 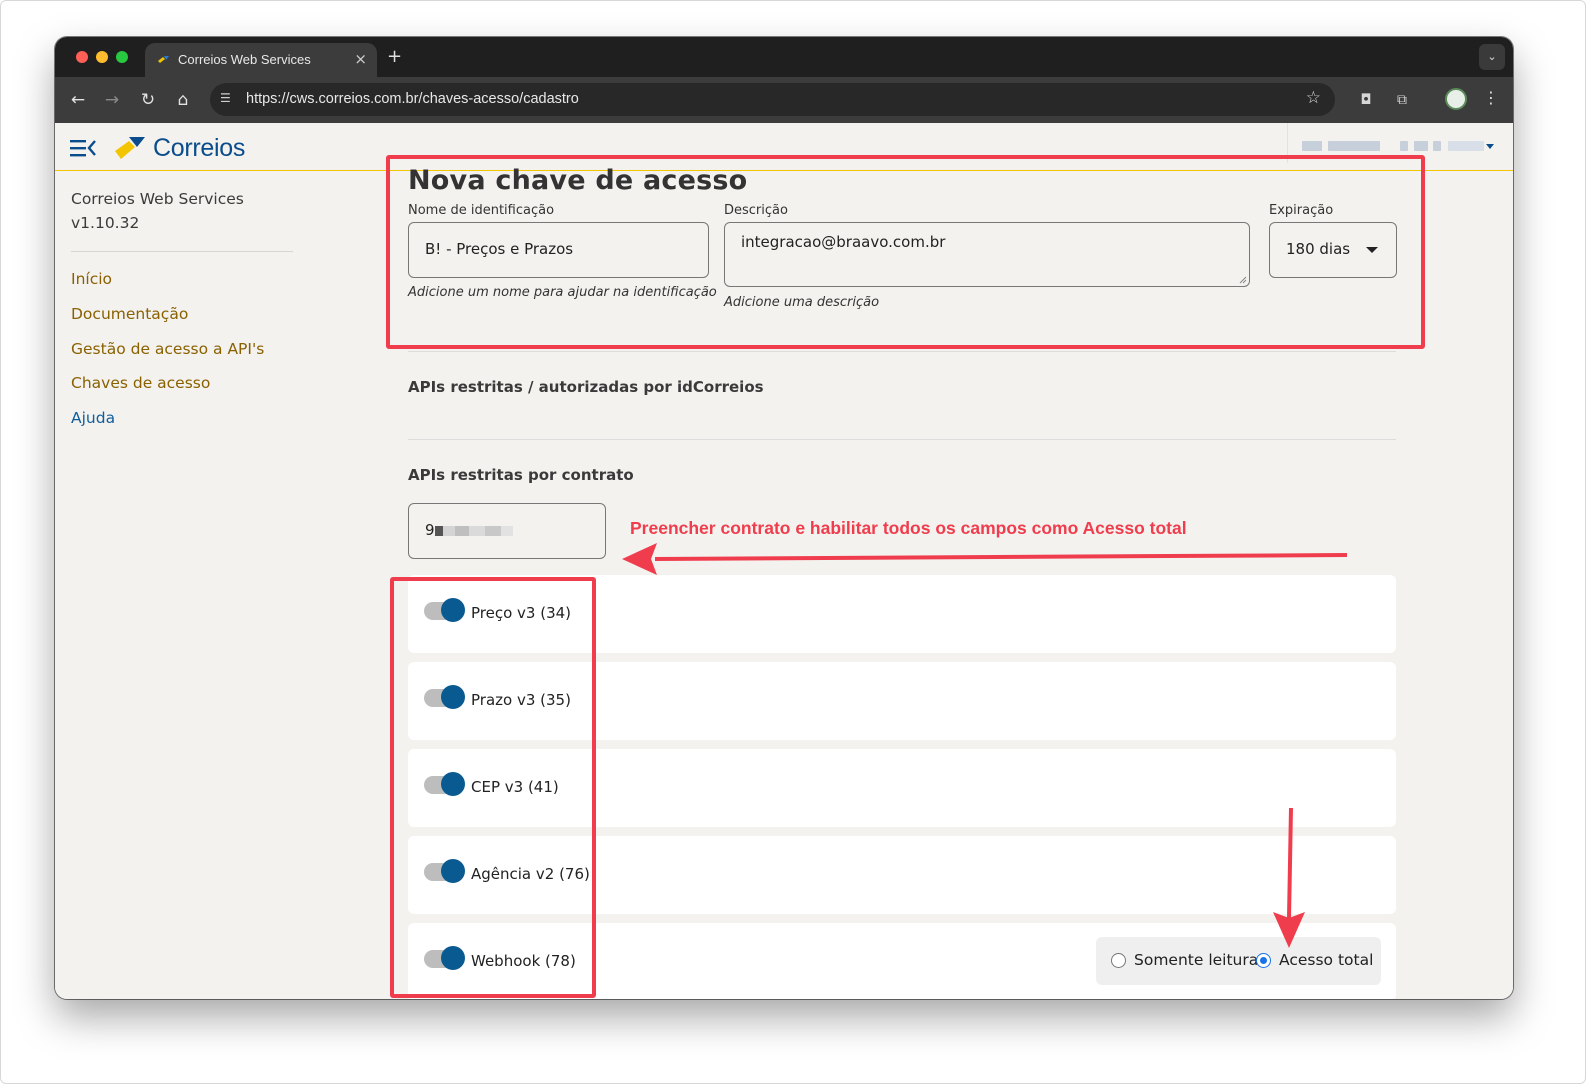 I want to click on annotation-highlight-form, so click(x=905, y=252).